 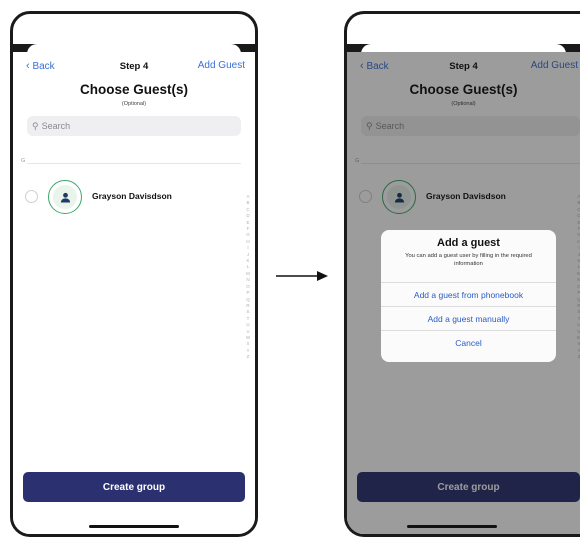 What do you see at coordinates (468, 318) in the screenshot?
I see `add-manually-button: Add a guest manually` at bounding box center [468, 318].